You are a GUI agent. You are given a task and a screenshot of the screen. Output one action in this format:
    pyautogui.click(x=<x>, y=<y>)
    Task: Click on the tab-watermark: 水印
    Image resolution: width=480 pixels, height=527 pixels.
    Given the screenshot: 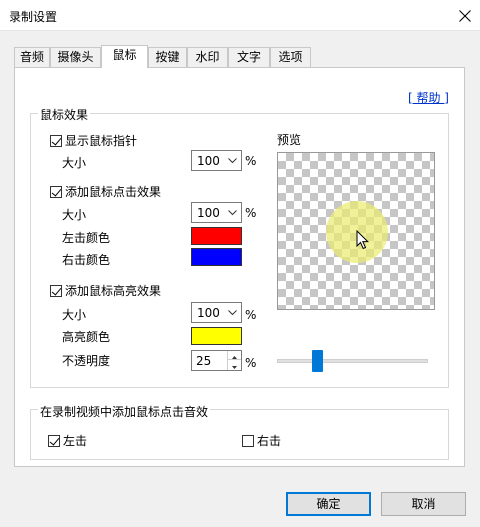 What is the action you would take?
    pyautogui.click(x=207, y=57)
    